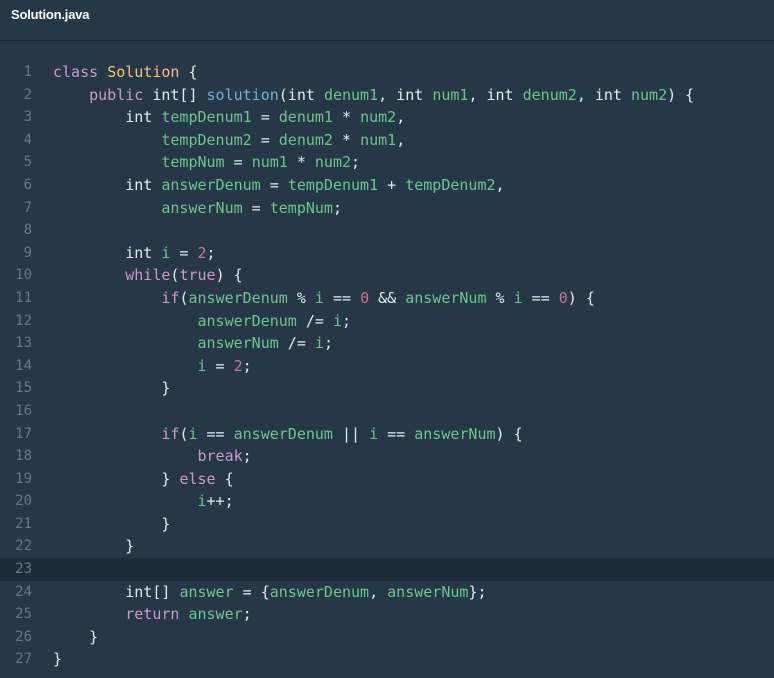 The height and width of the screenshot is (678, 774). I want to click on code-token-plain: ||, so click(351, 433).